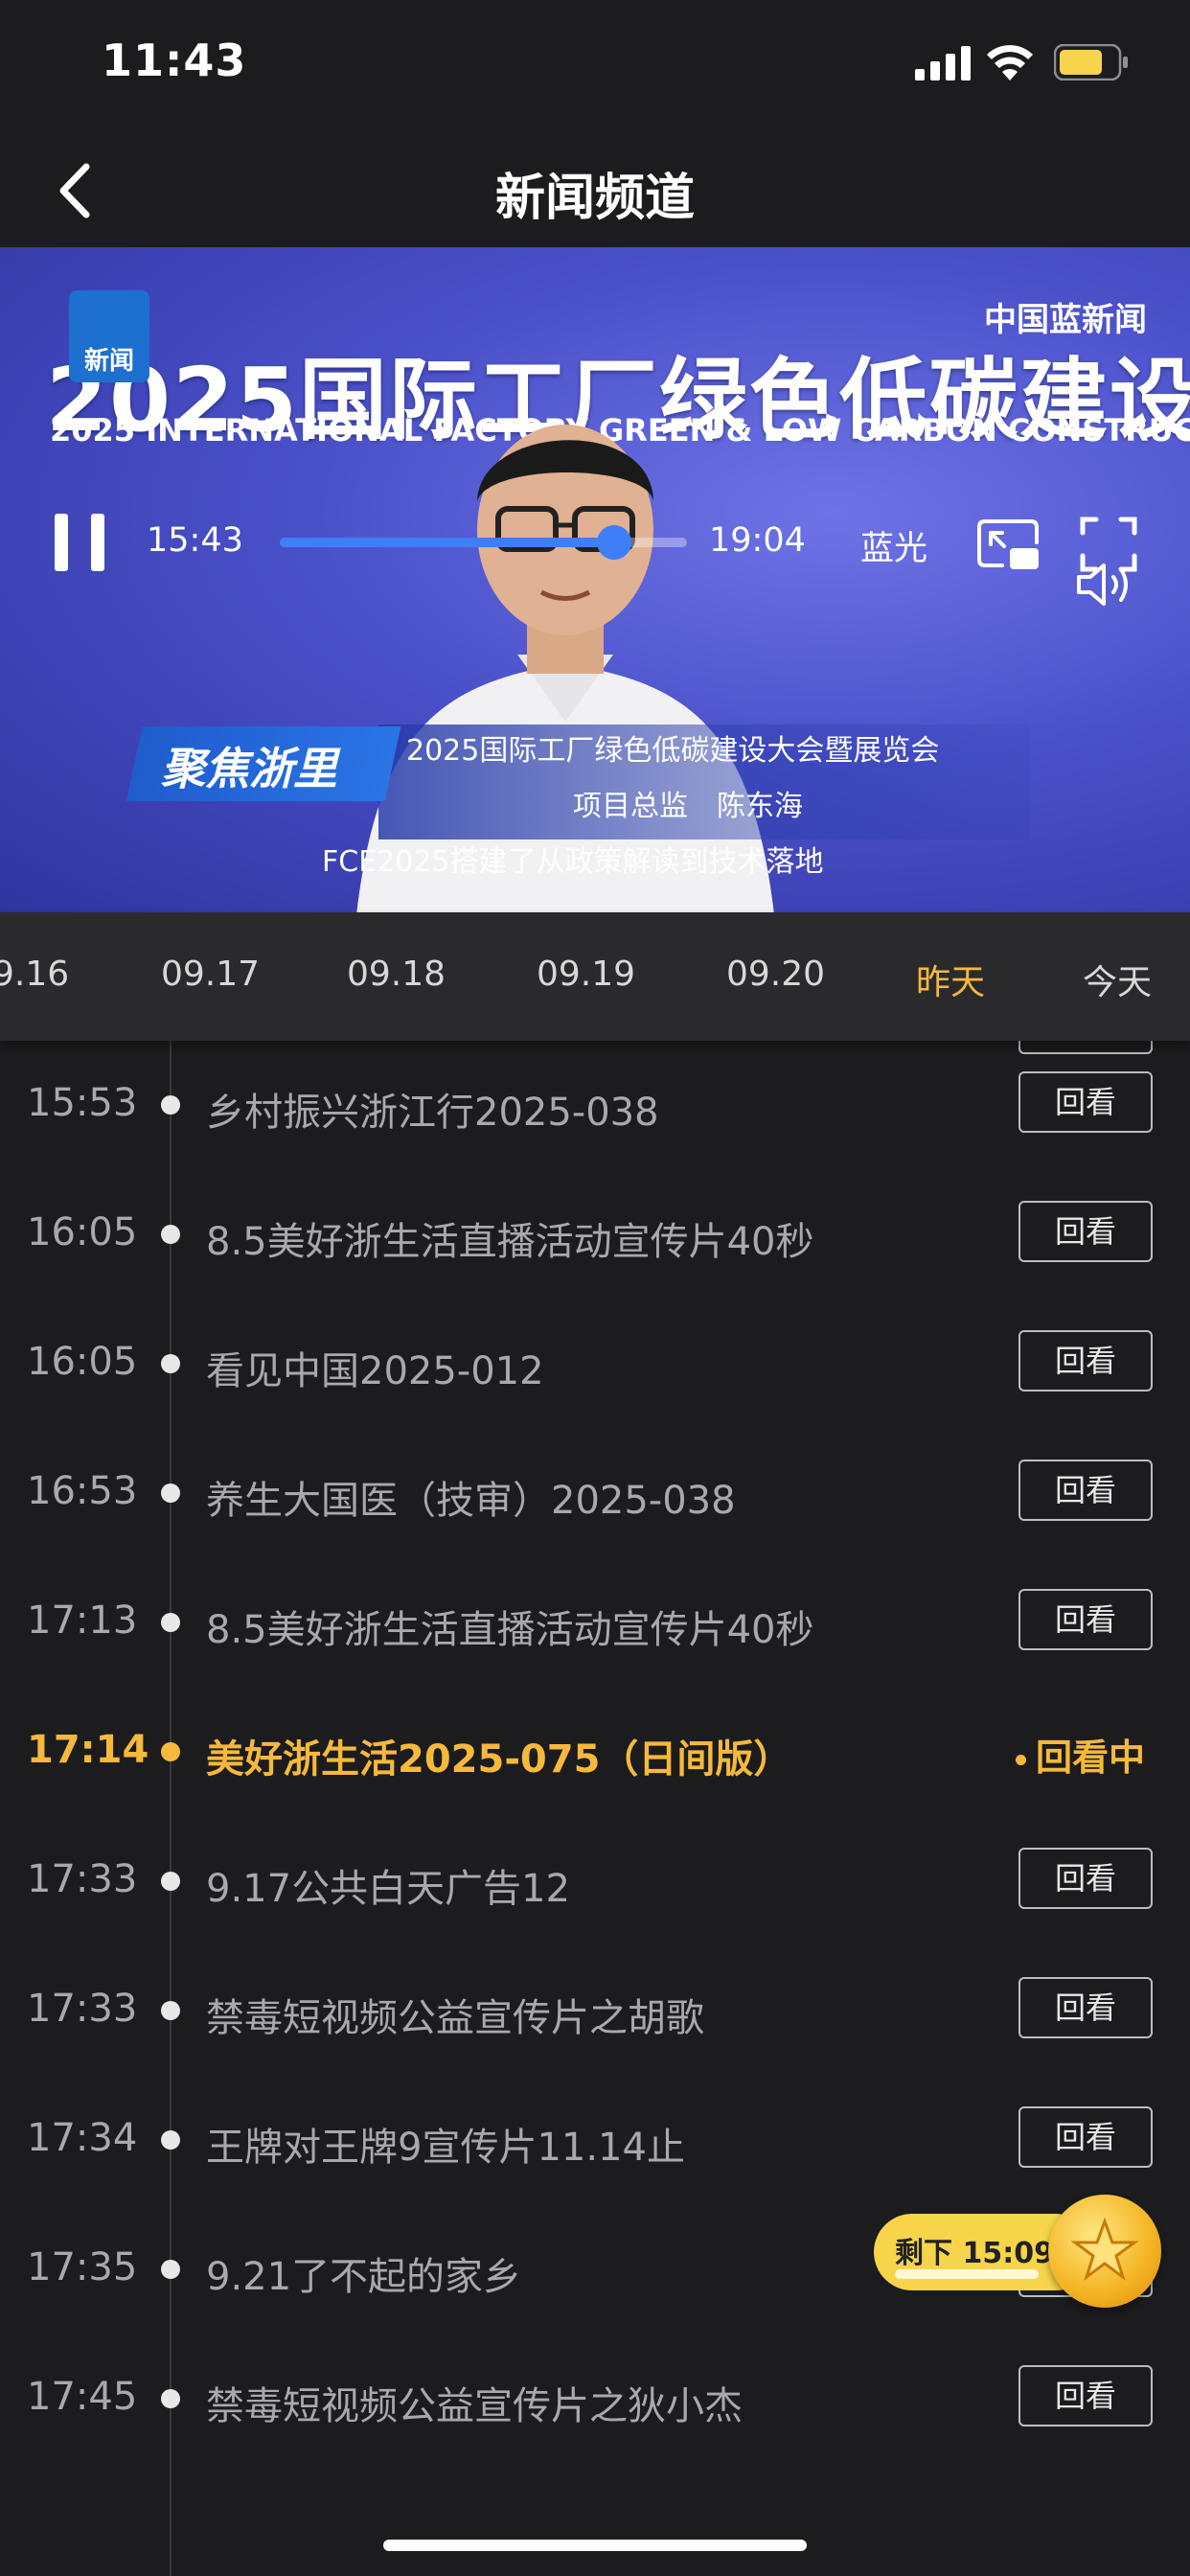  I want to click on reward-timer-label: 剩下 15:09, so click(975, 2253).